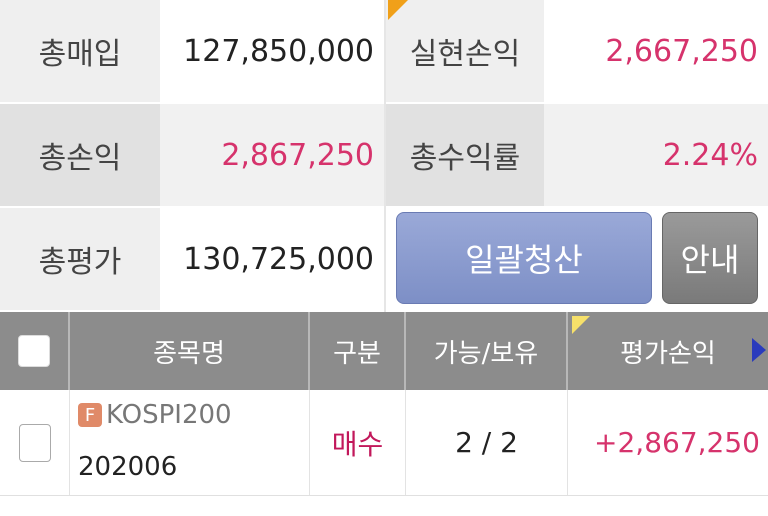  I want to click on header-name: 종목명, so click(190, 351).